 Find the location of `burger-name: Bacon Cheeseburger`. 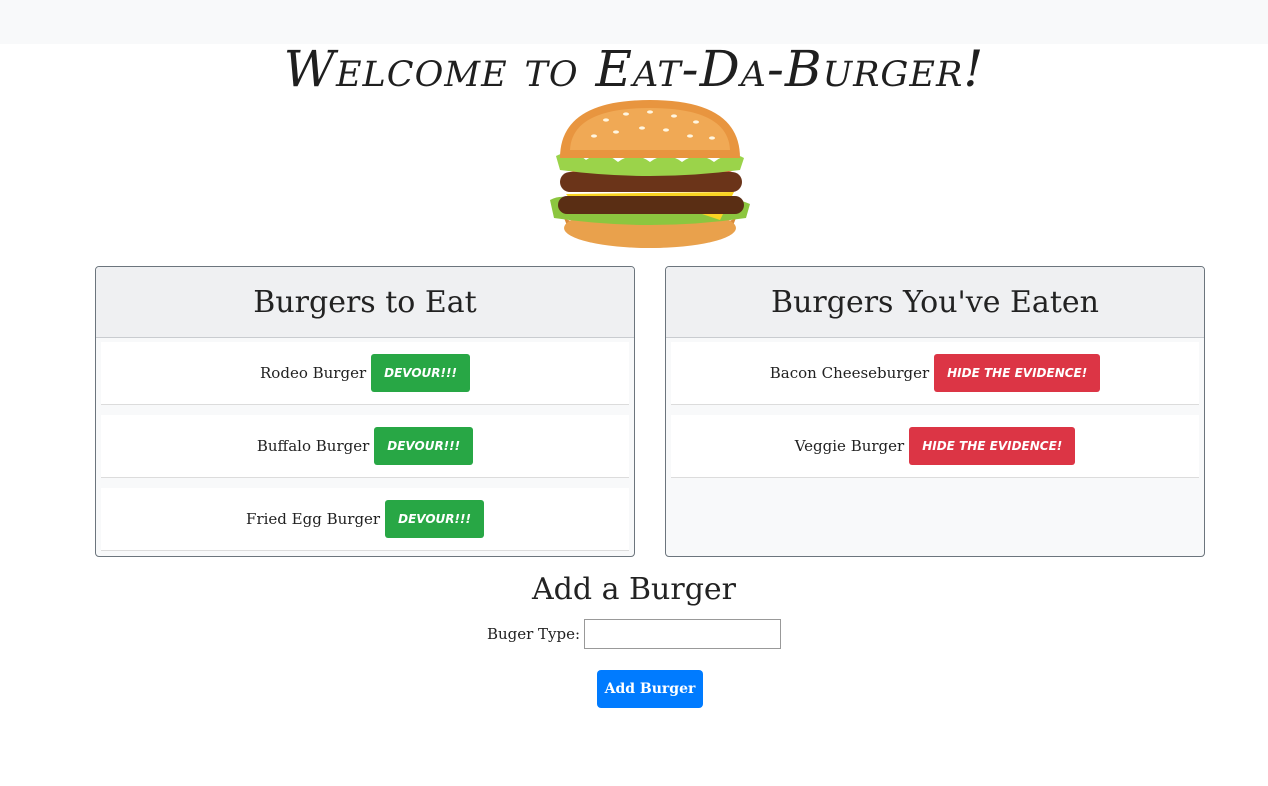

burger-name: Bacon Cheeseburger is located at coordinates (849, 373).